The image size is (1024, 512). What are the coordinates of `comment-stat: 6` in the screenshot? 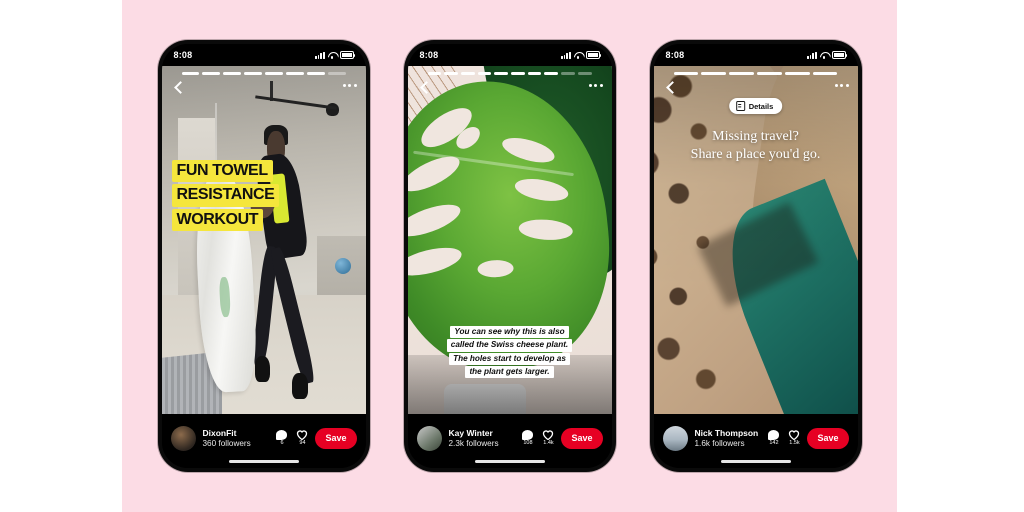 It's located at (282, 438).